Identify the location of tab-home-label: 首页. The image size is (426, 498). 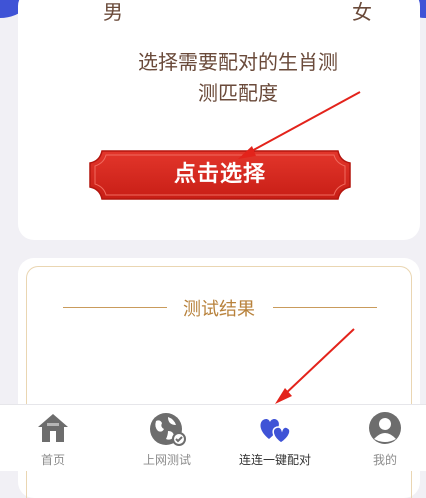
(52, 460).